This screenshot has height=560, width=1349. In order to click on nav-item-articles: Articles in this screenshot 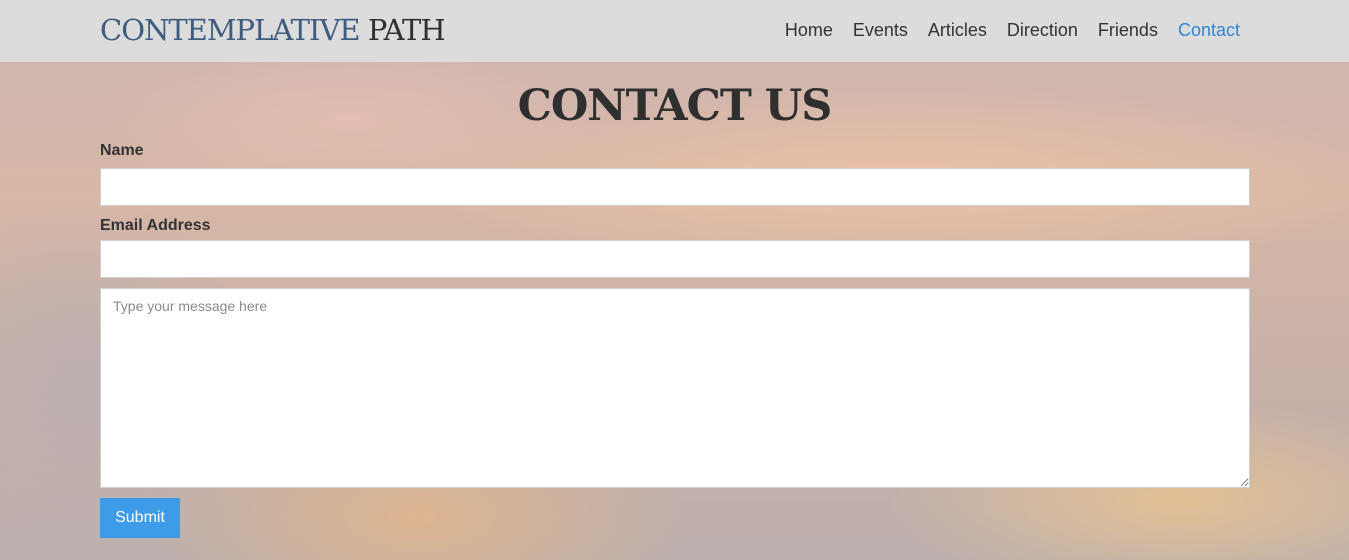, I will do `click(957, 30)`.